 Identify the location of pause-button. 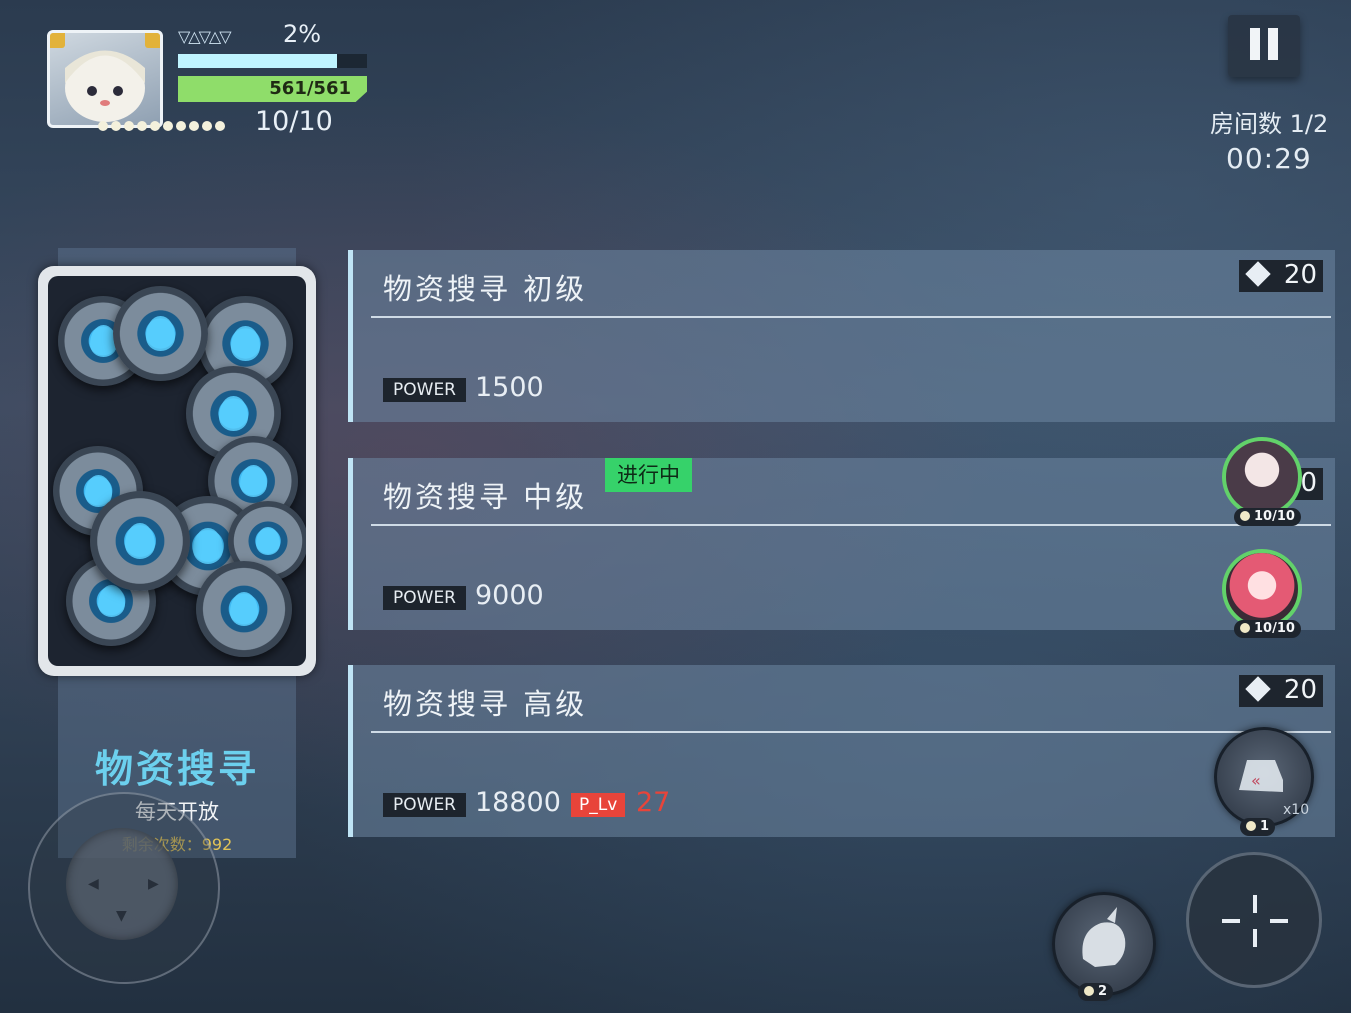
(1264, 46).